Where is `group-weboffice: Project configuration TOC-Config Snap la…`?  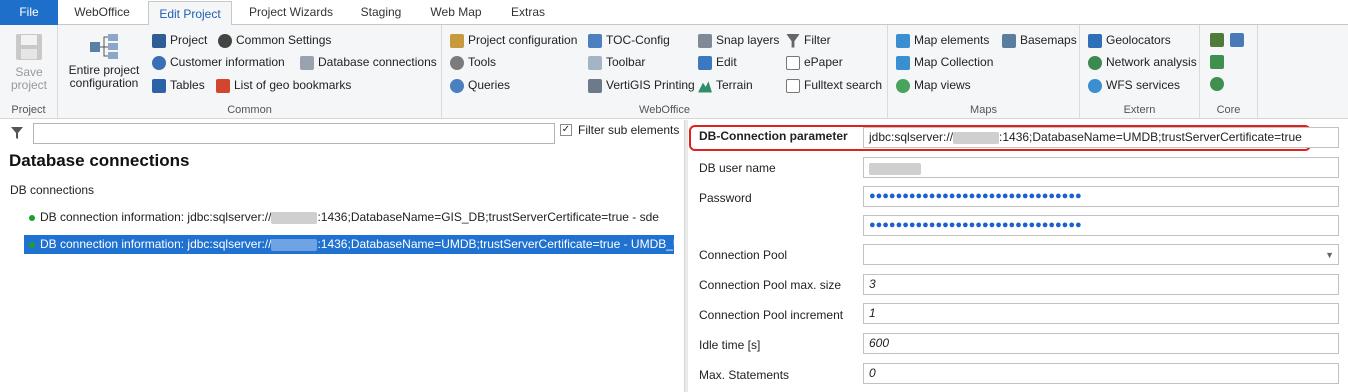 group-weboffice: Project configuration TOC-Config Snap la… is located at coordinates (665, 72).